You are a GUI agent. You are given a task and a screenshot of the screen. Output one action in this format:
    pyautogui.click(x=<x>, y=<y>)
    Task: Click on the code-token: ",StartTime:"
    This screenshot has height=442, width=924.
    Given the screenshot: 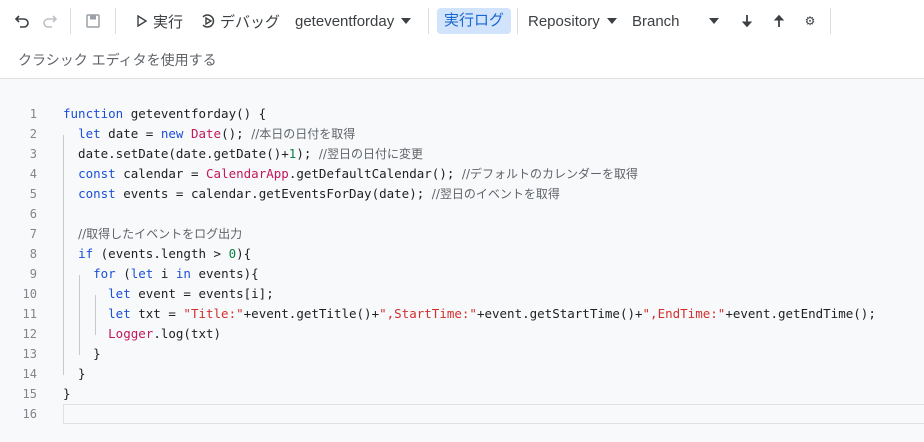 What is the action you would take?
    pyautogui.click(x=428, y=313)
    